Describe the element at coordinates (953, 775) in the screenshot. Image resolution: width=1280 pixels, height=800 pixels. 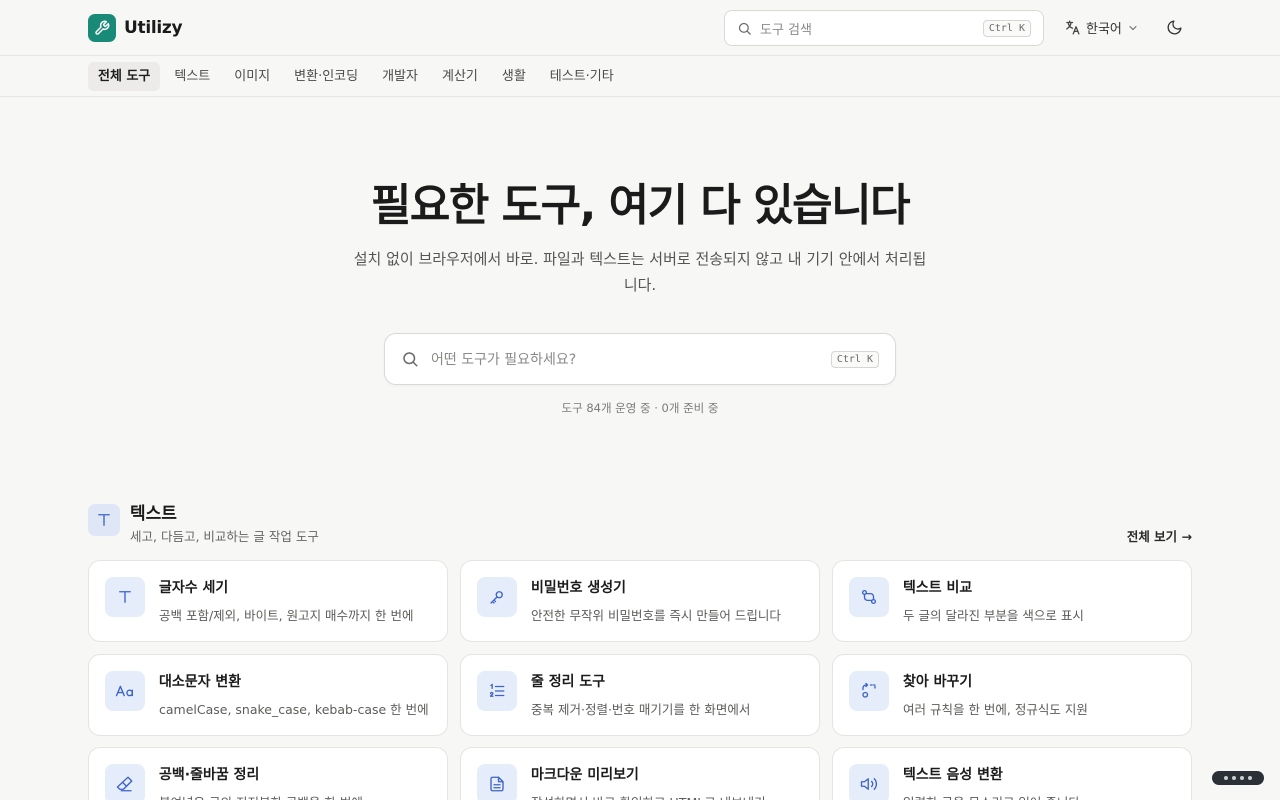
I see `tool-card-title: 텍스트 음성 변환` at that location.